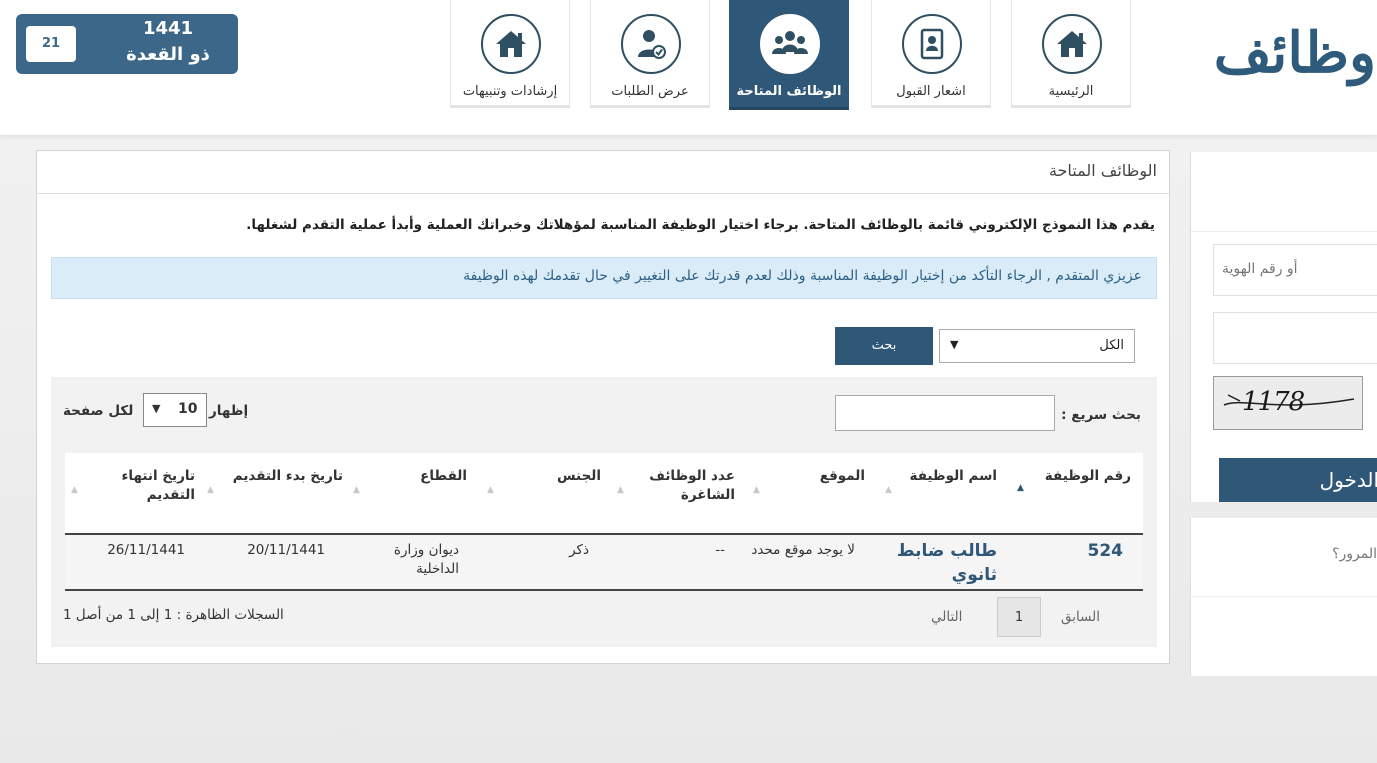 This screenshot has height=763, width=1377. What do you see at coordinates (790, 44) in the screenshot?
I see `group-icon` at bounding box center [790, 44].